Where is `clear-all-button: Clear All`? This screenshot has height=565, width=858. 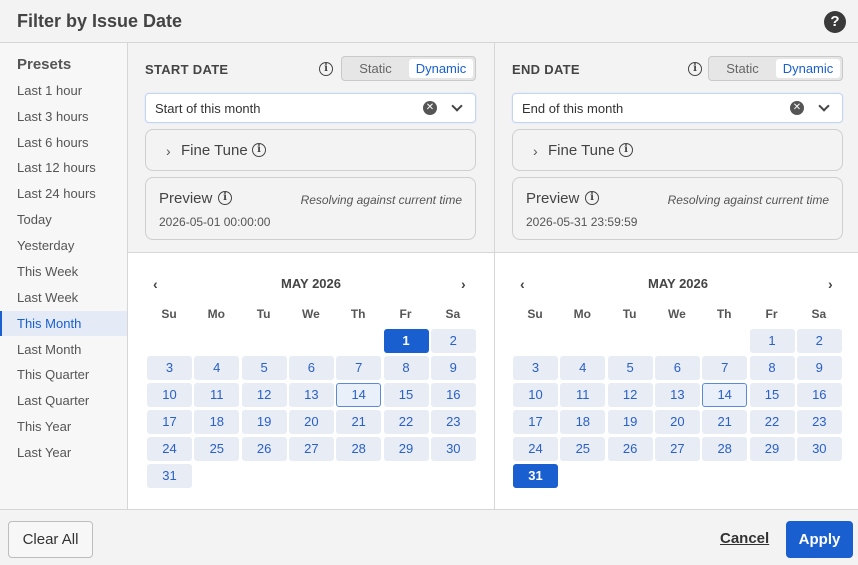
clear-all-button: Clear All is located at coordinates (50, 539).